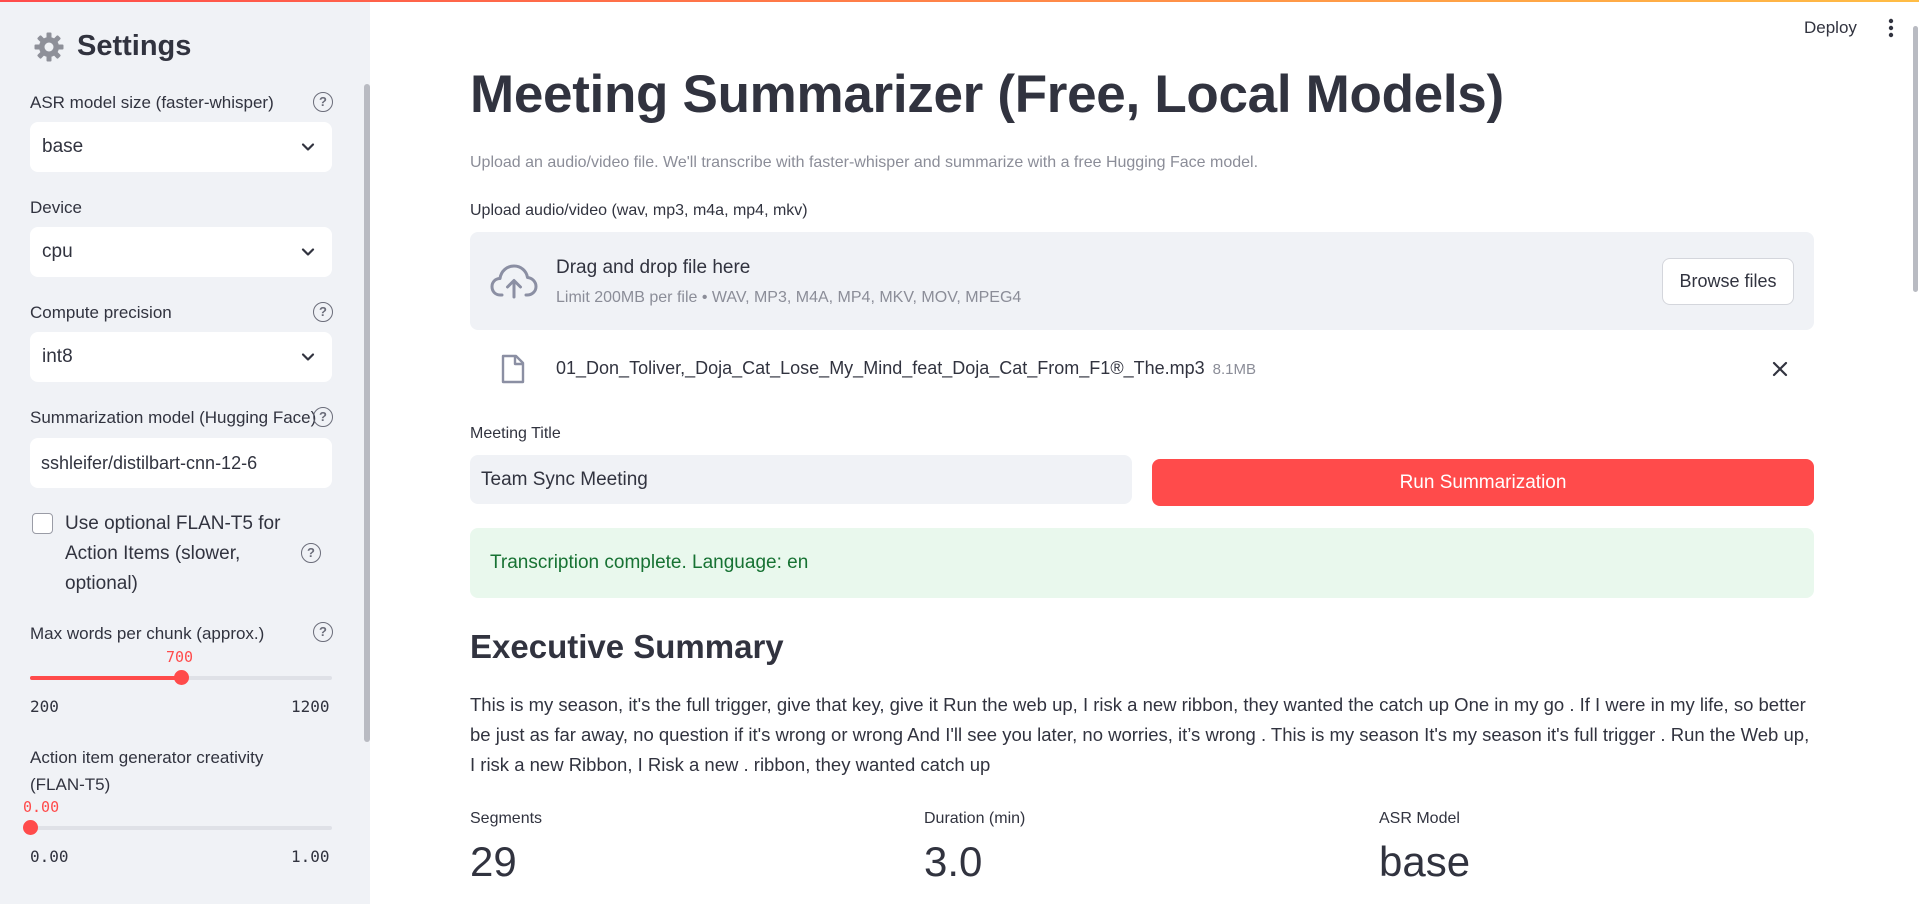 The width and height of the screenshot is (1919, 904). Describe the element at coordinates (181, 357) in the screenshot. I see `precision-select: int8` at that location.